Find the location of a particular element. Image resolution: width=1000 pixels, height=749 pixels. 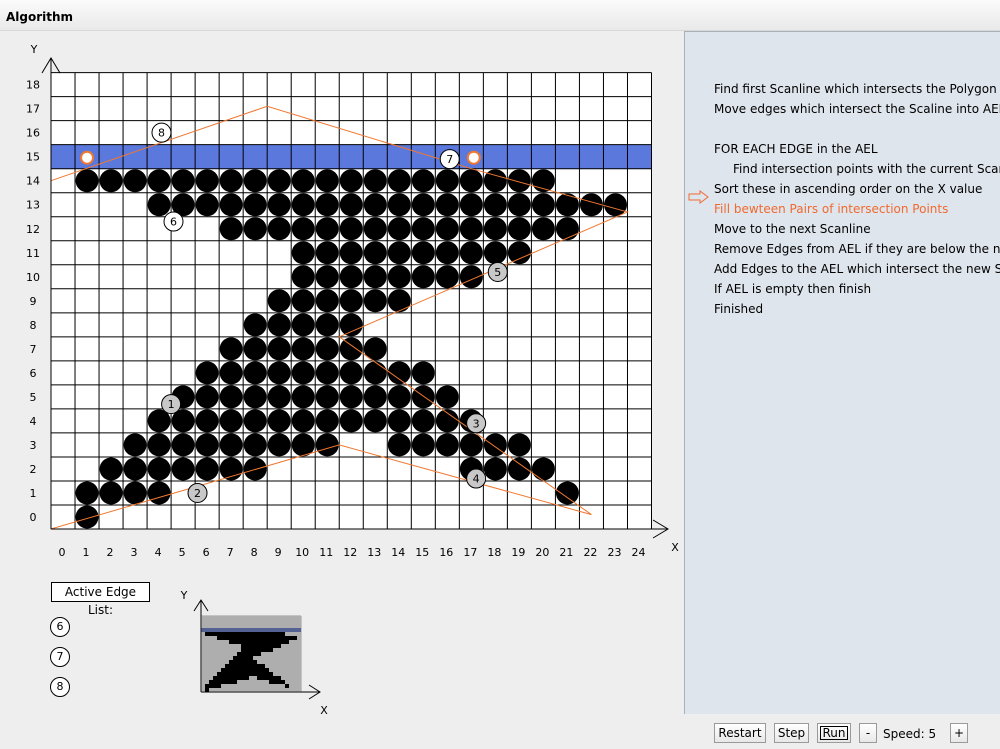

step-button: Step is located at coordinates (791, 733).